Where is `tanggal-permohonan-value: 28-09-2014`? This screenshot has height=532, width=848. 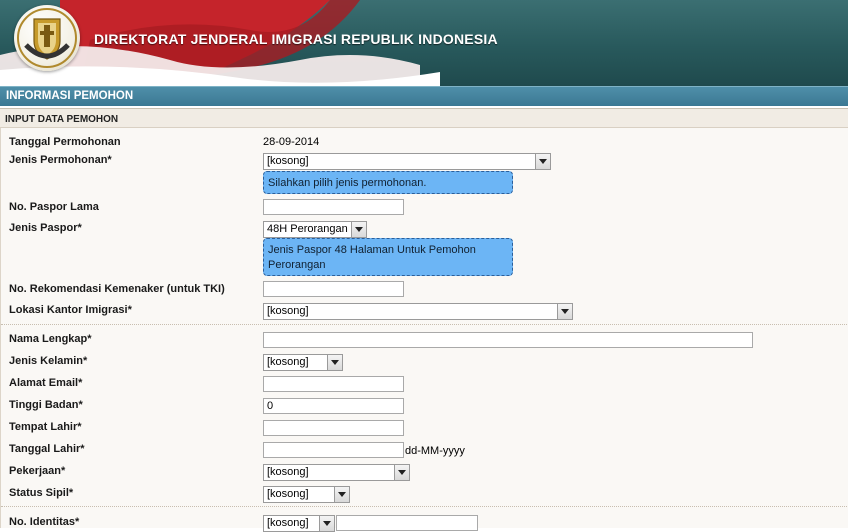
tanggal-permohonan-value: 28-09-2014 is located at coordinates (291, 142).